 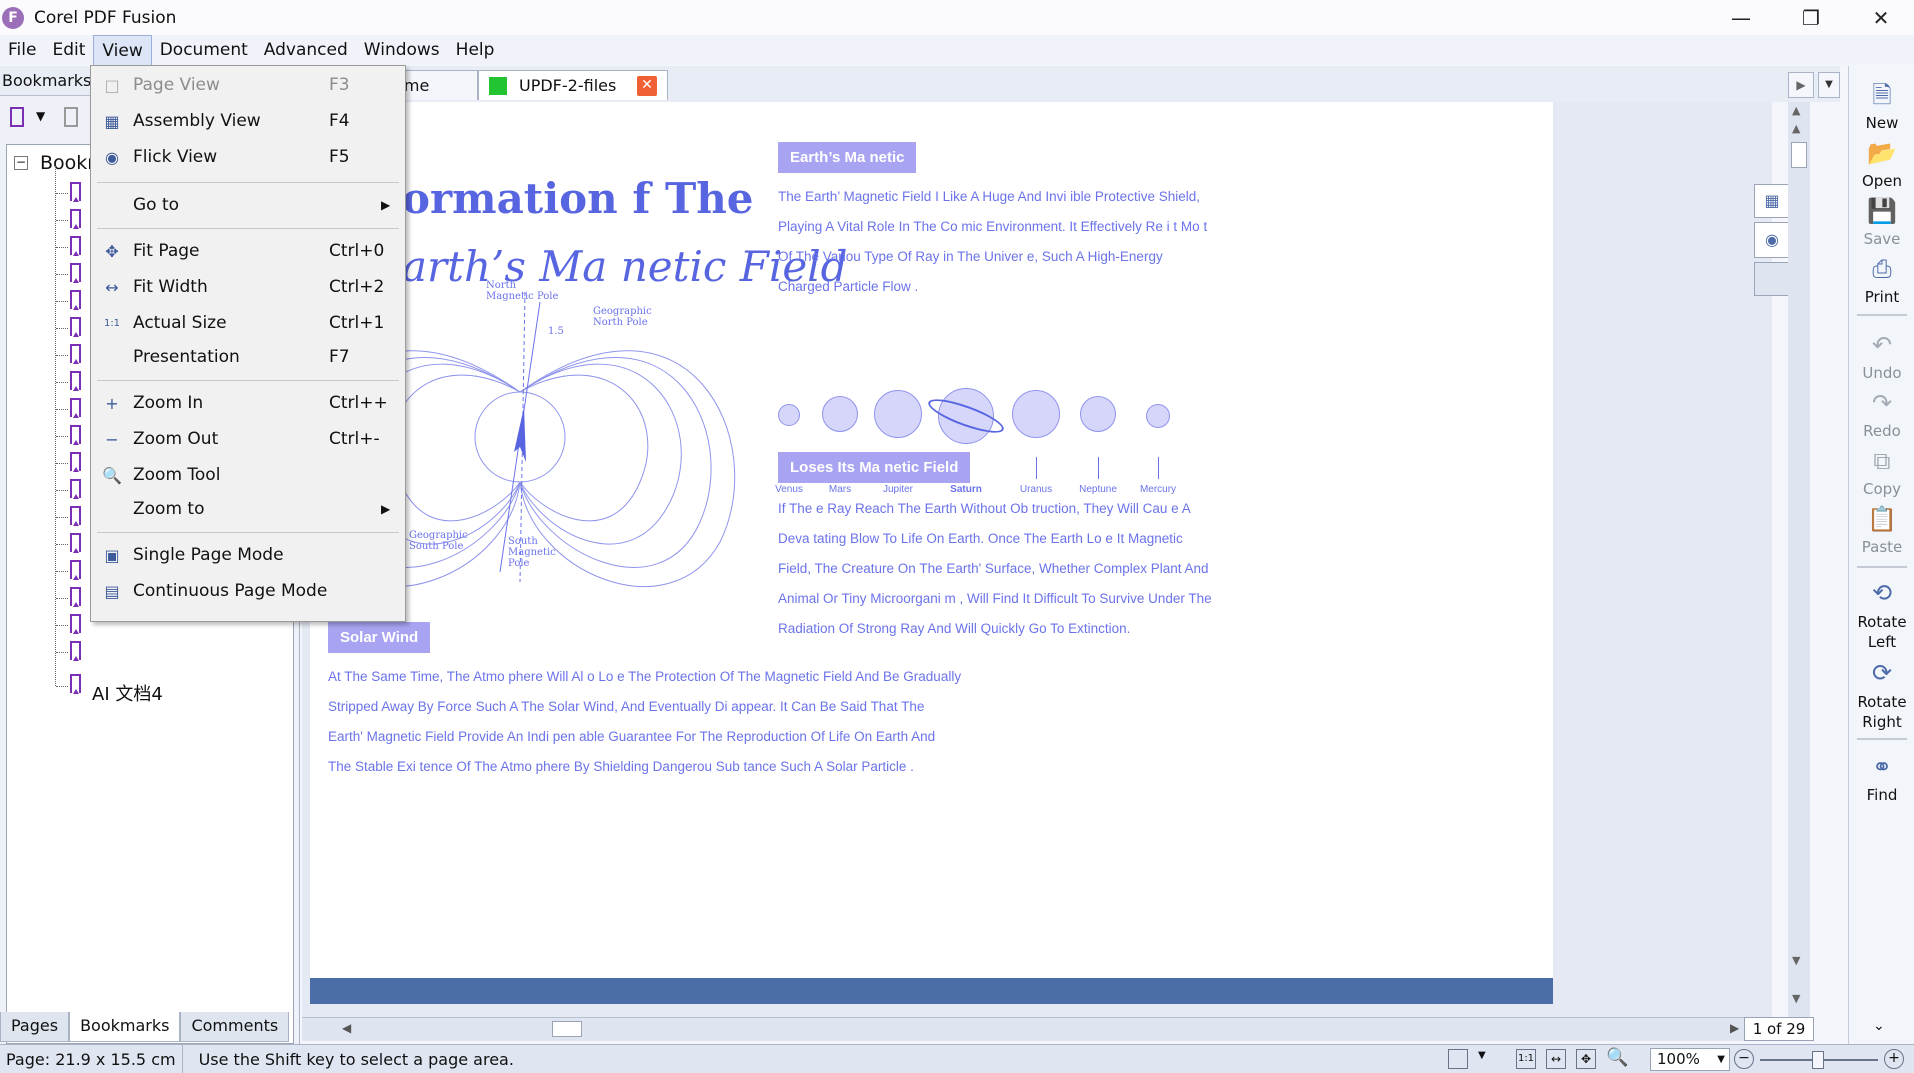 What do you see at coordinates (1586, 1059) in the screenshot?
I see `fit-page-status-icon: ✥` at bounding box center [1586, 1059].